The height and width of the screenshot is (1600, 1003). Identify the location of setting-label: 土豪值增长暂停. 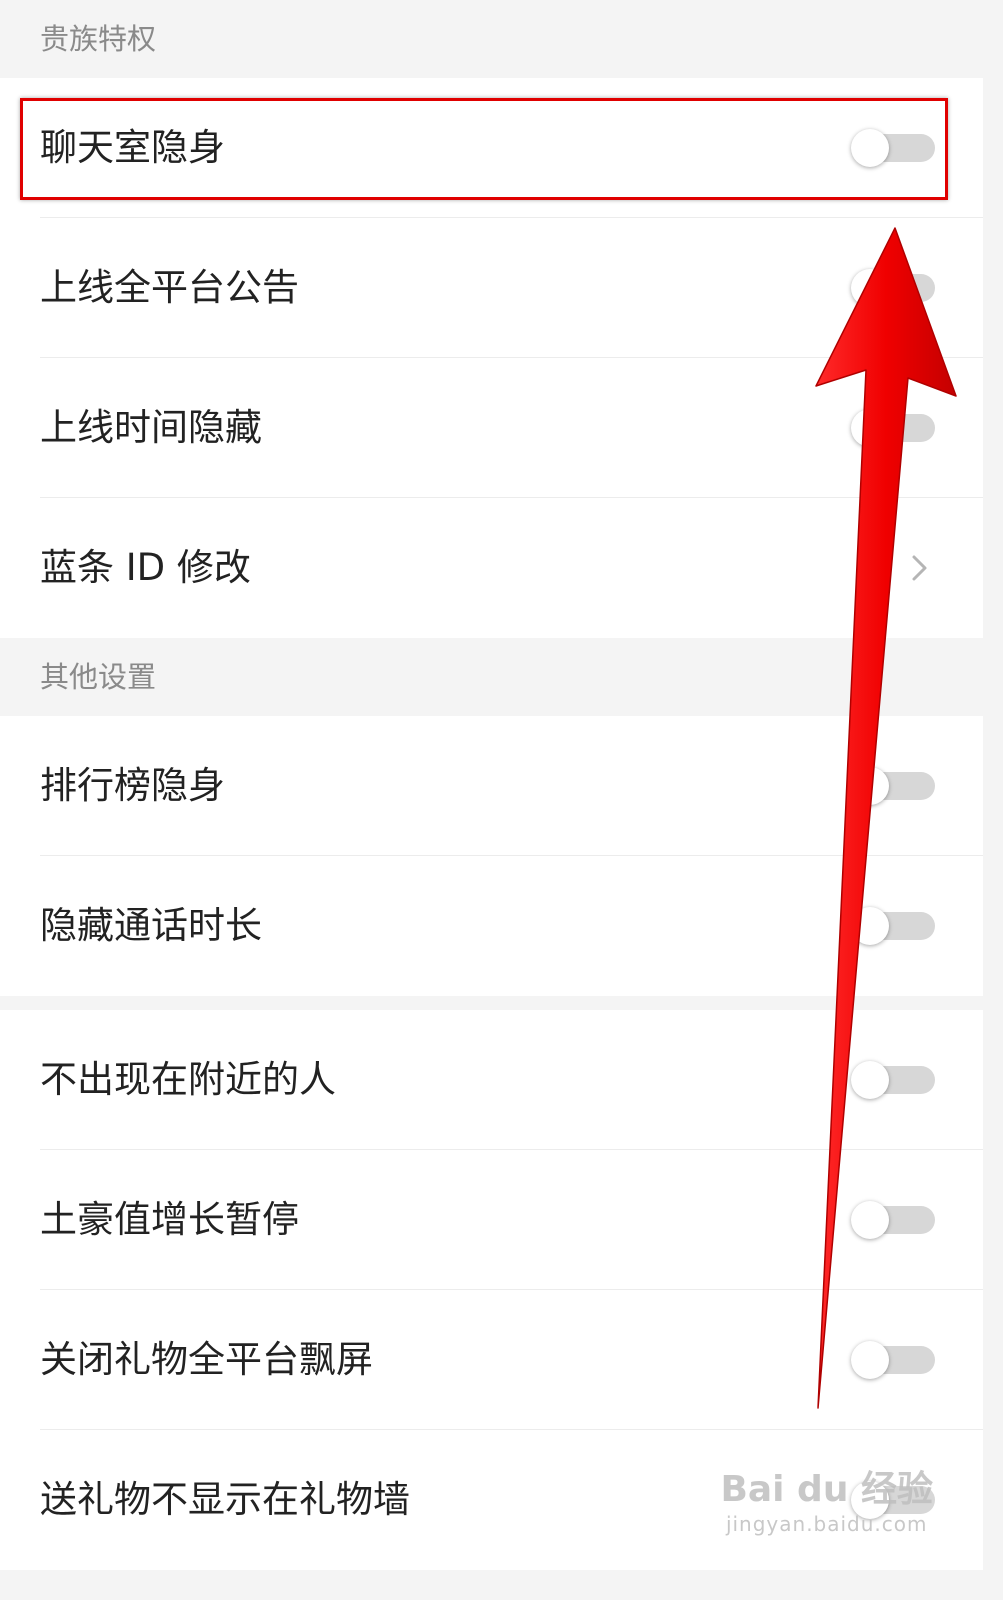
(169, 1219).